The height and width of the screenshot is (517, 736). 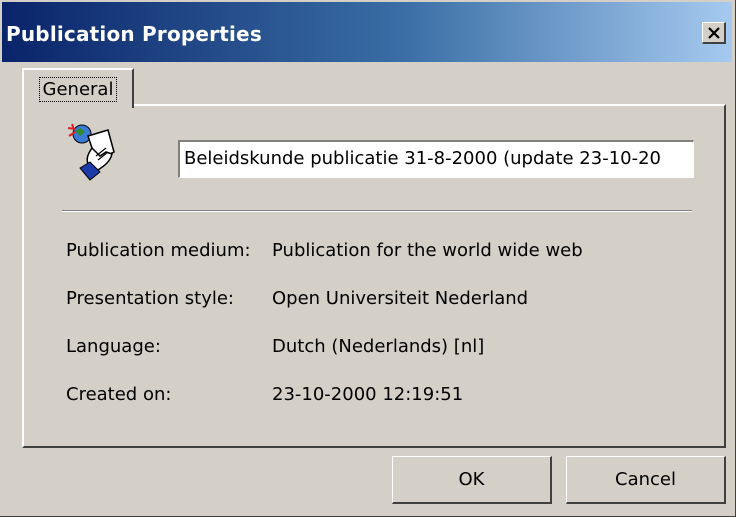 What do you see at coordinates (377, 211) in the screenshot?
I see `separator` at bounding box center [377, 211].